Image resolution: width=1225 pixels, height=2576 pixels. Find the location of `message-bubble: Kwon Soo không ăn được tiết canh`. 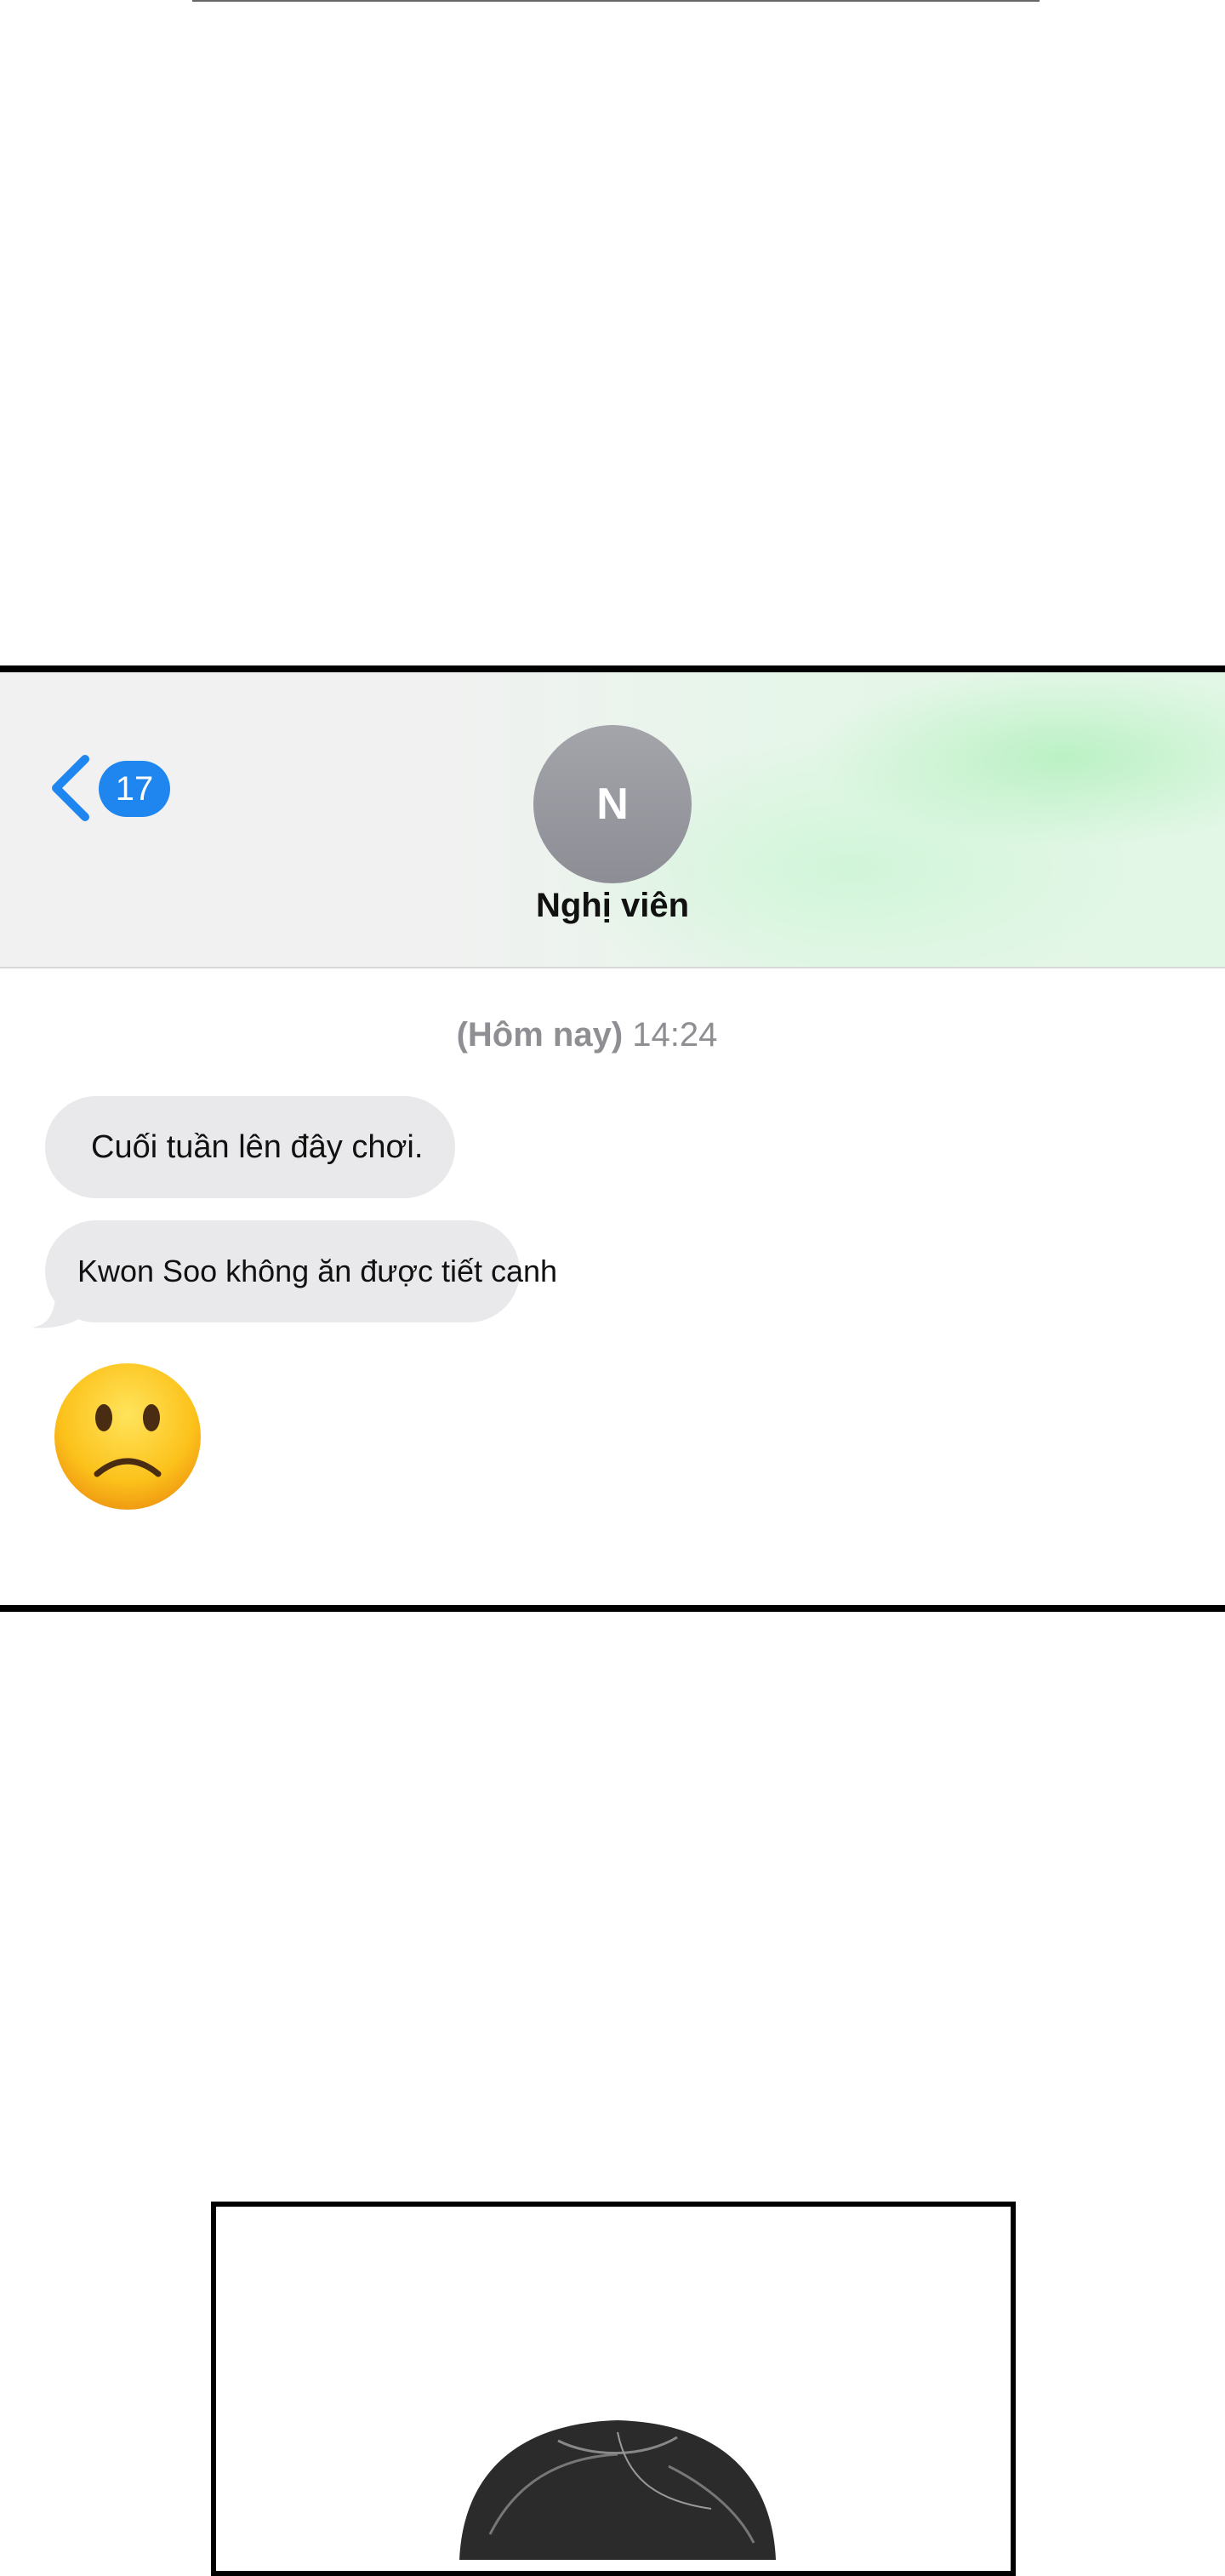

message-bubble: Kwon Soo không ăn được tiết canh is located at coordinates (301, 1271).